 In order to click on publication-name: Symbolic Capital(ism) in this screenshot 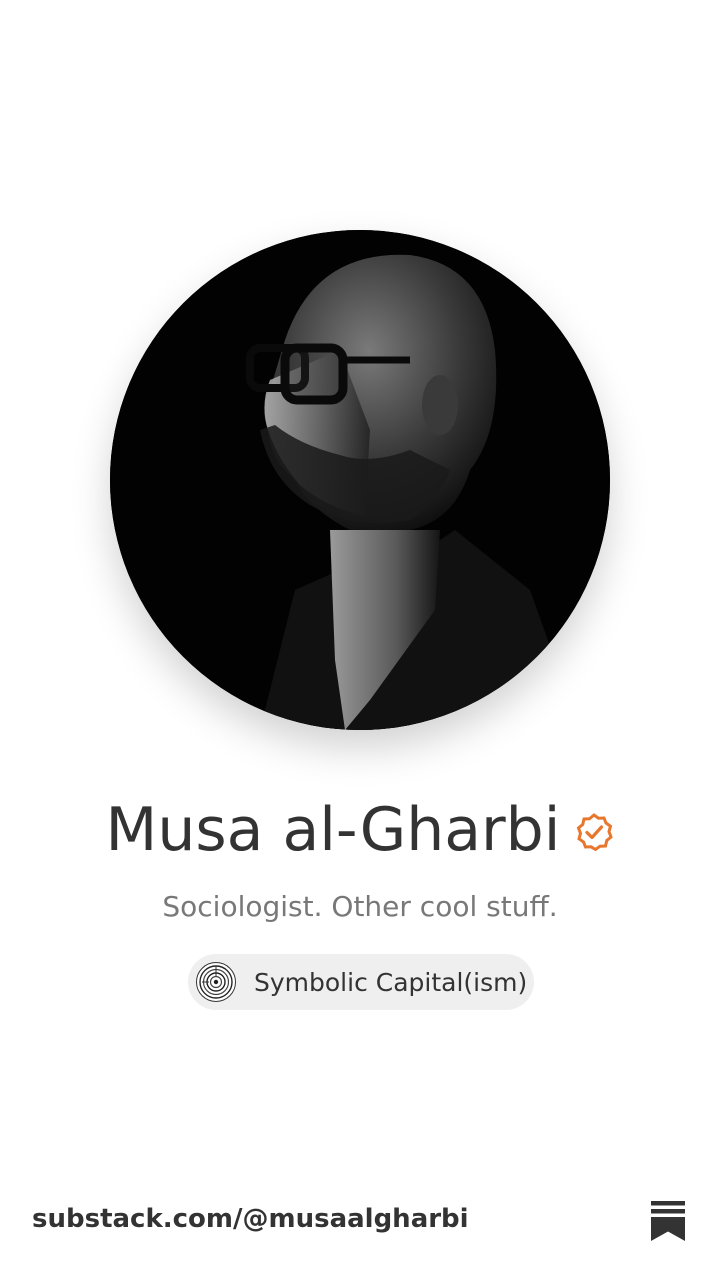, I will do `click(391, 982)`.